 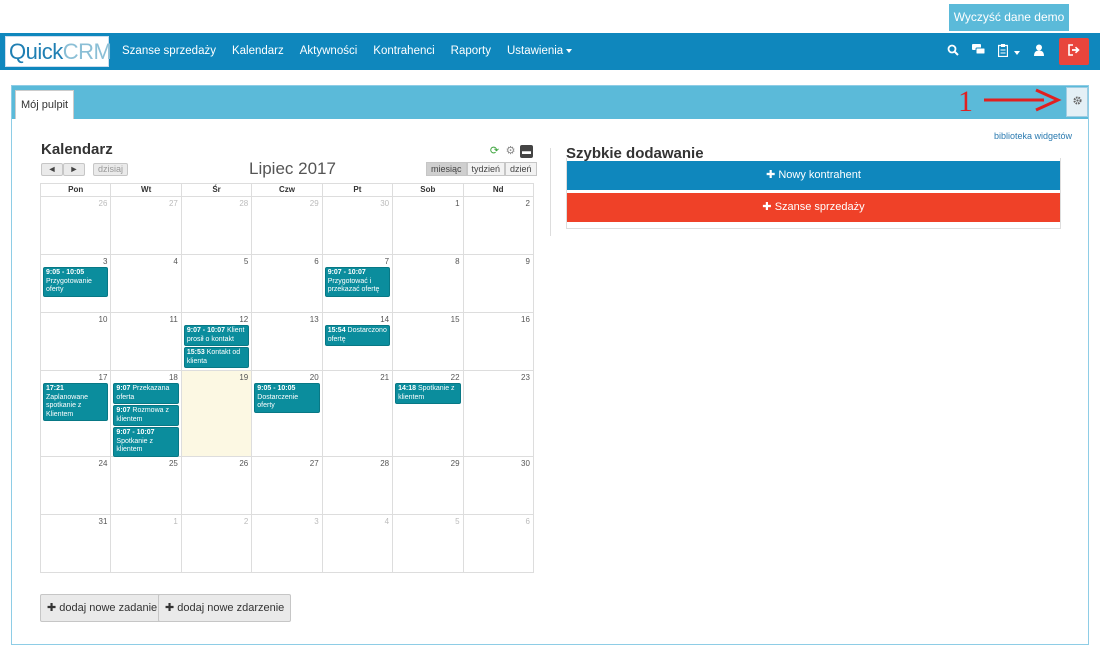 I want to click on add-event-button: ✚ dodaj nowe zdarzenie, so click(x=225, y=608).